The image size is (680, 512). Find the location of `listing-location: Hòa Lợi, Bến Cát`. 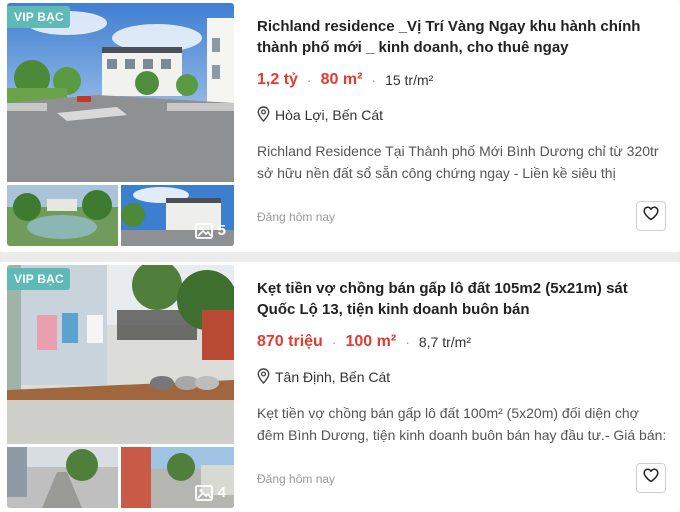

listing-location: Hòa Lợi, Bến Cát is located at coordinates (329, 115).